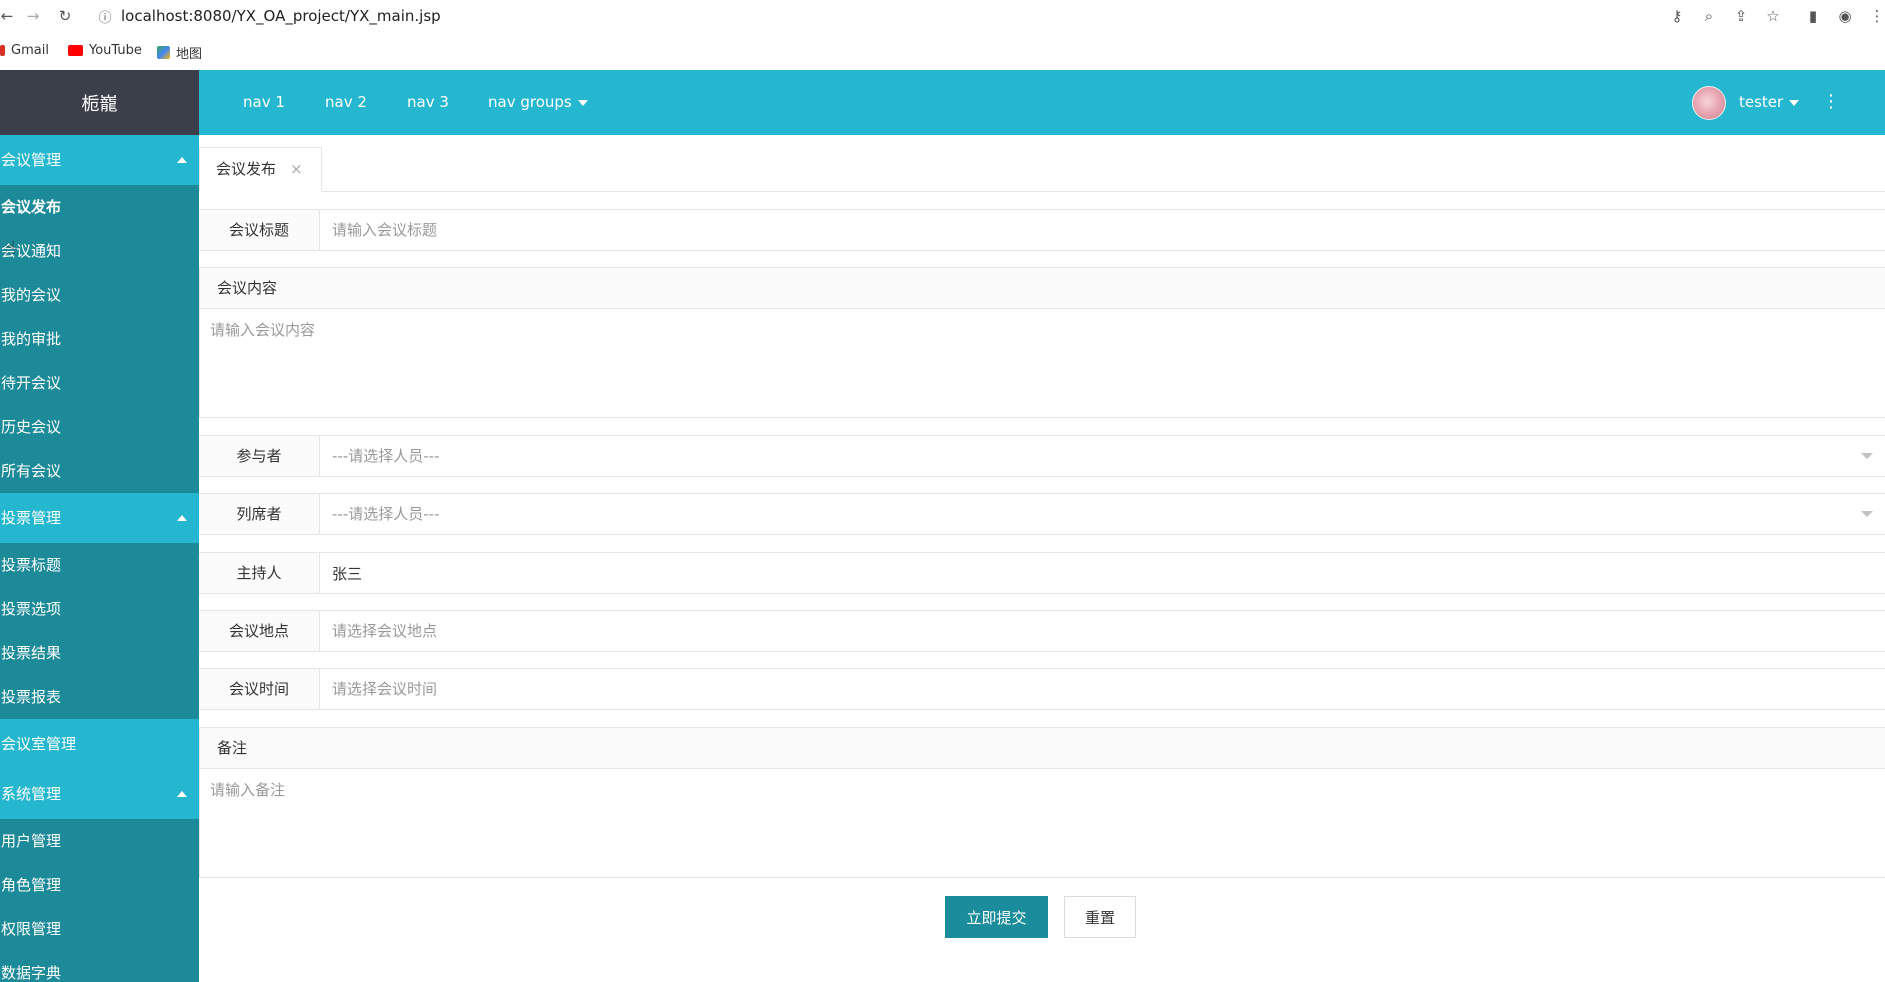  Describe the element at coordinates (264, 102) in the screenshot. I see `nav-1: nav 1` at that location.